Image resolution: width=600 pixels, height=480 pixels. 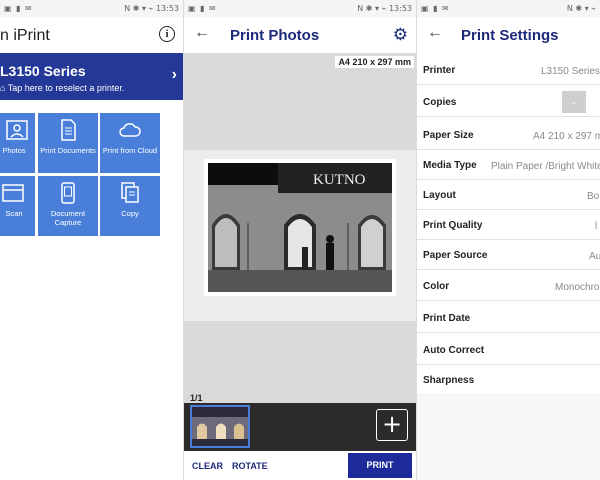 I want to click on tile-label: Photos, so click(x=14, y=150).